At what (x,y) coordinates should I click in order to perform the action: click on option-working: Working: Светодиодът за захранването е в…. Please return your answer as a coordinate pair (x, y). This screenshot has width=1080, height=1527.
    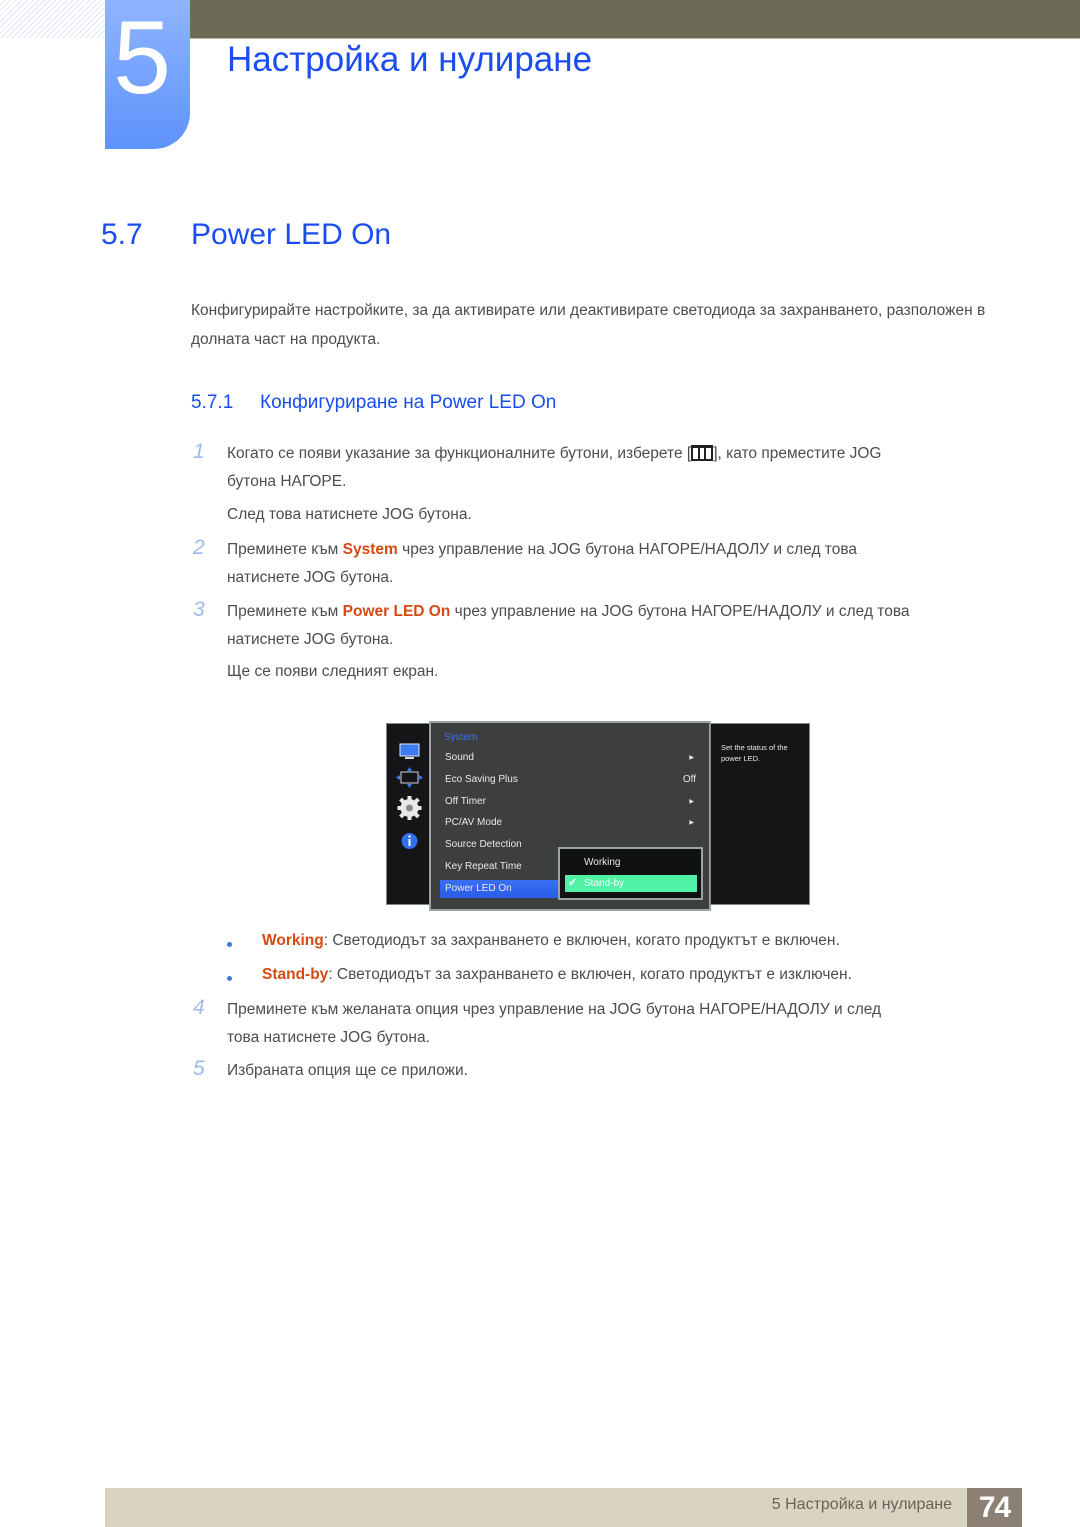
    Looking at the image, I should click on (642, 941).